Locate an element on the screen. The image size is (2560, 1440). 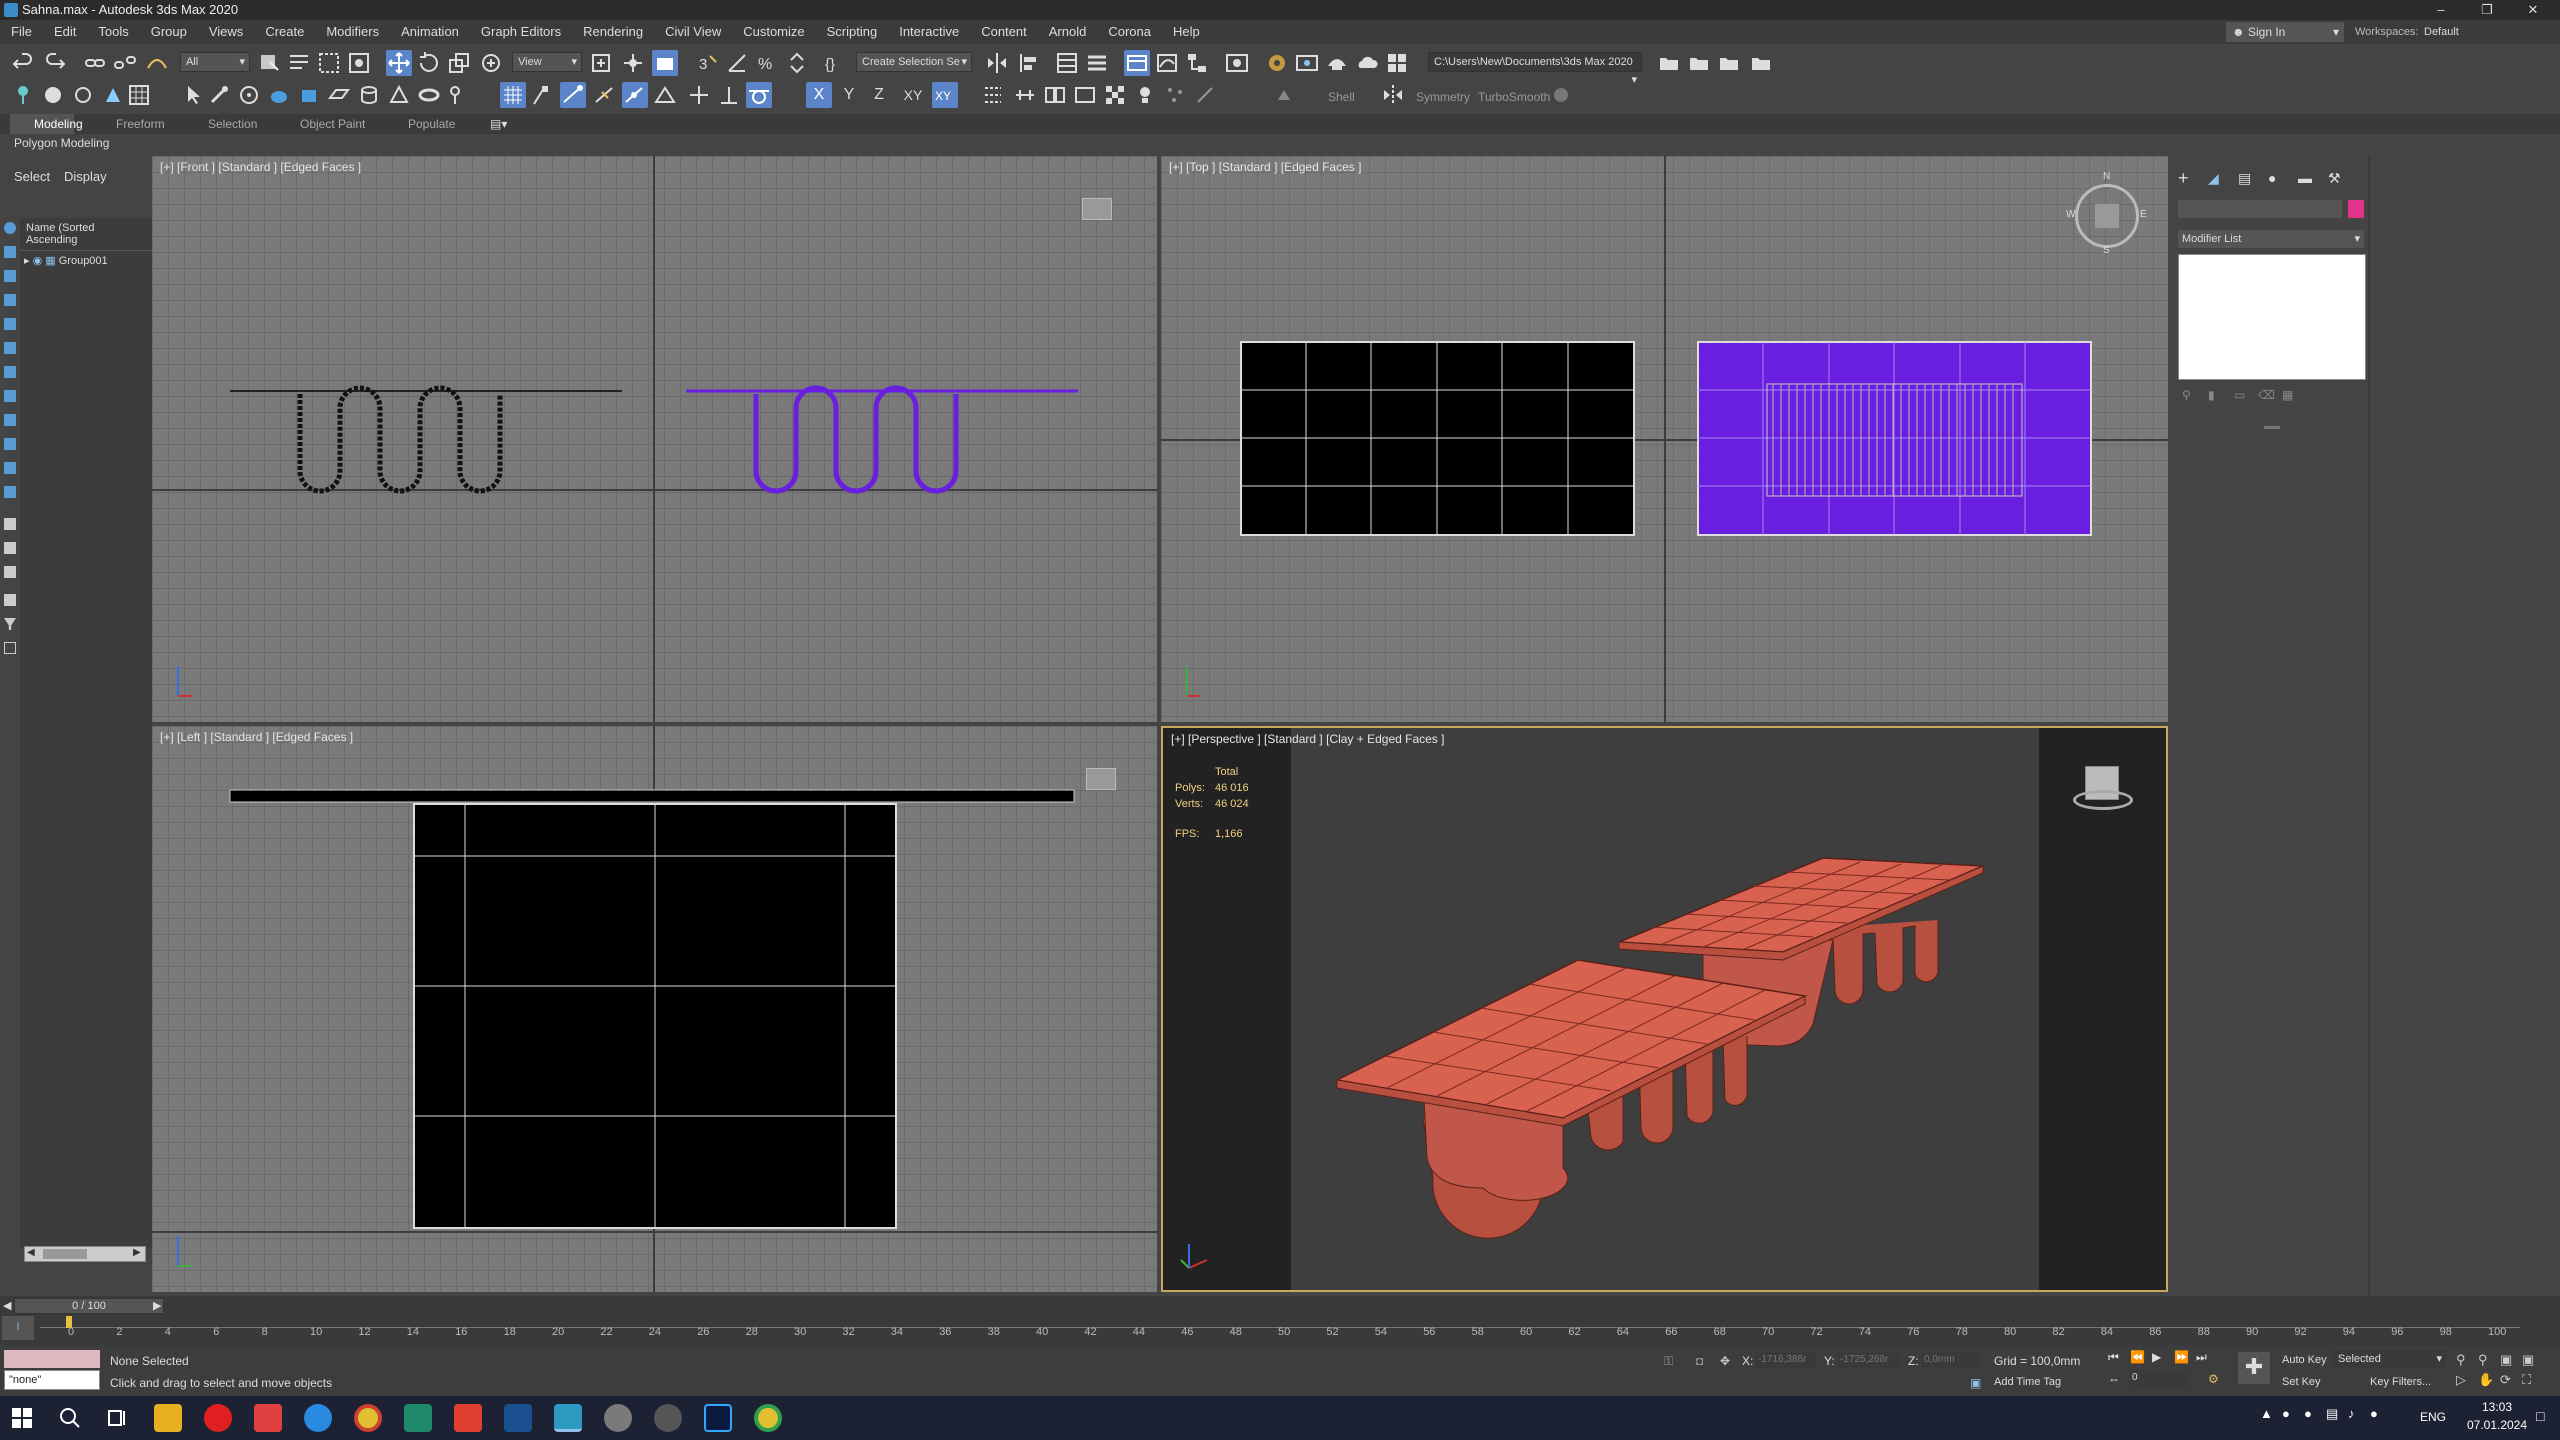
snap-edge-icon is located at coordinates (605, 95).